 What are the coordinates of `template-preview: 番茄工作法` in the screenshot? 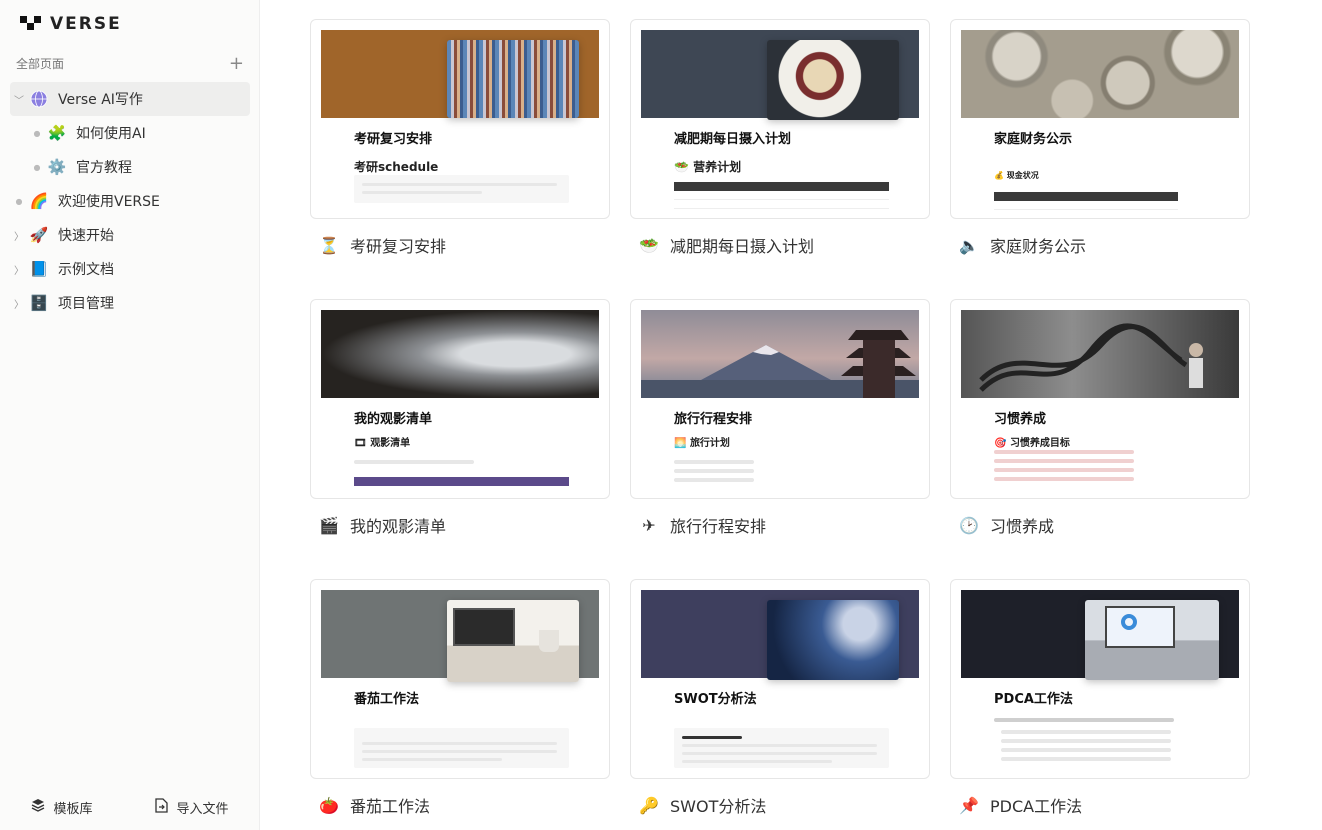 It's located at (460, 679).